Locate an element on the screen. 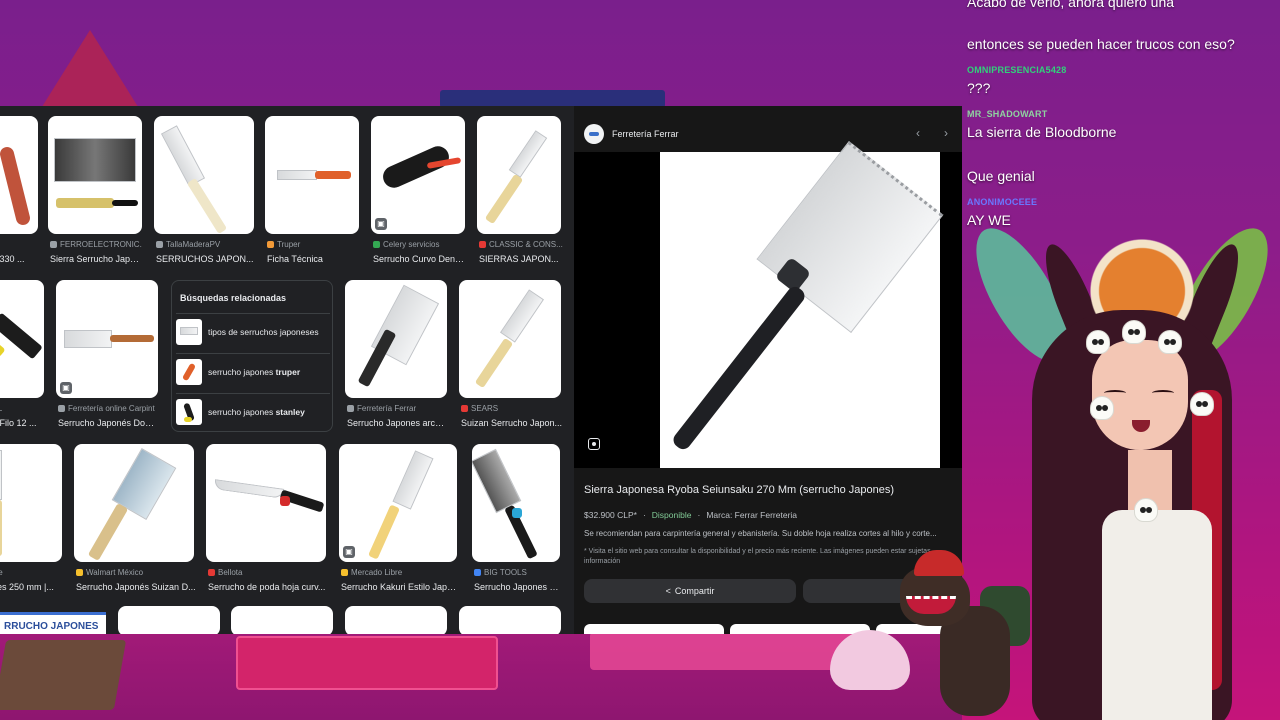 The height and width of the screenshot is (720, 1280). result-source: Bellota is located at coordinates (230, 572).